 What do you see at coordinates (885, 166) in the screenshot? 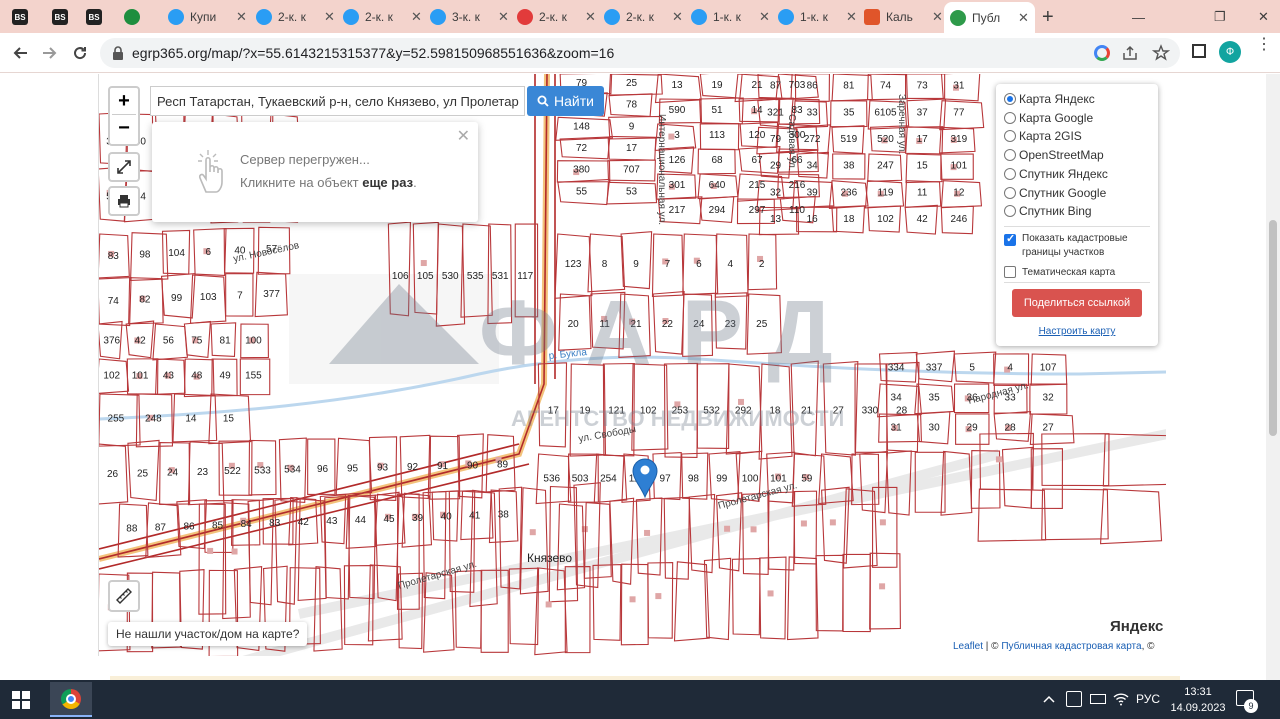
I see `parcel-number: 247` at bounding box center [885, 166].